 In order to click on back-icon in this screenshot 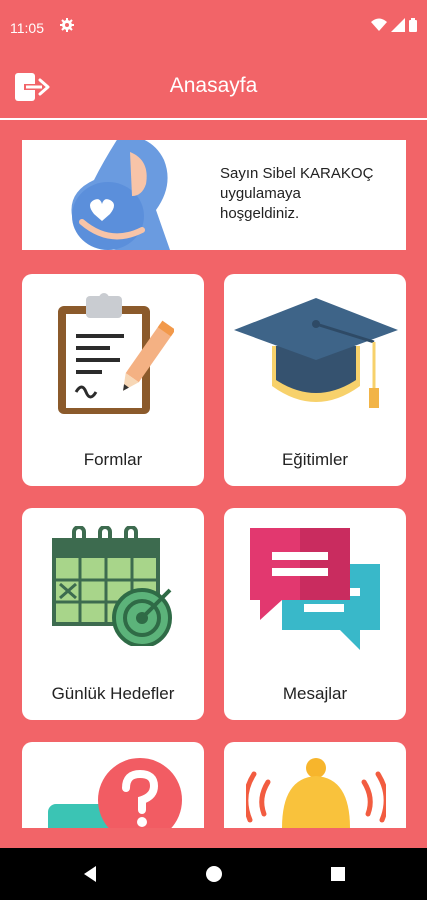, I will do `click(90, 874)`.